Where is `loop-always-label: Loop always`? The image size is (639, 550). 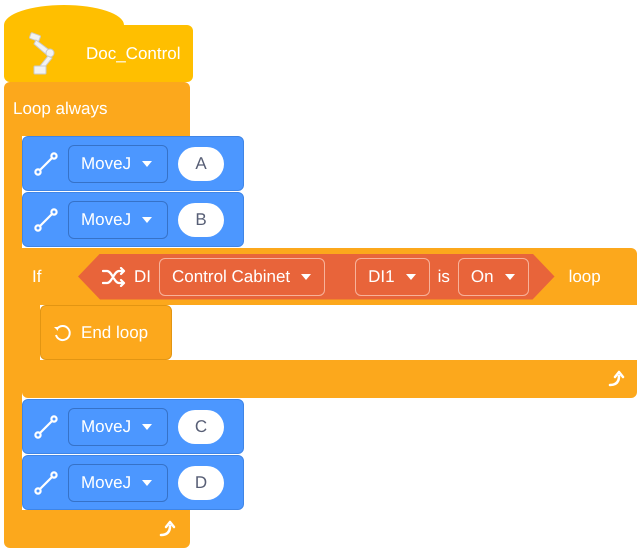 loop-always-label: Loop always is located at coordinates (60, 109).